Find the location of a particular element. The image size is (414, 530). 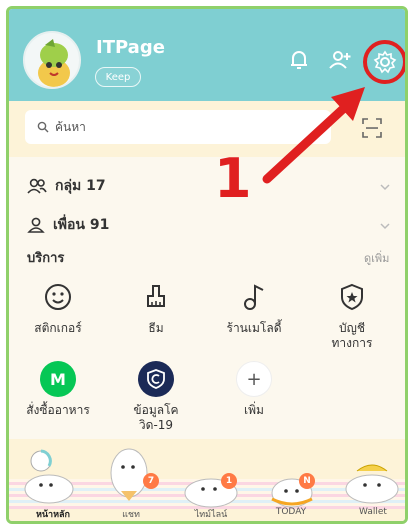

service-melody: ร้านเมโลดี้ is located at coordinates (254, 307).